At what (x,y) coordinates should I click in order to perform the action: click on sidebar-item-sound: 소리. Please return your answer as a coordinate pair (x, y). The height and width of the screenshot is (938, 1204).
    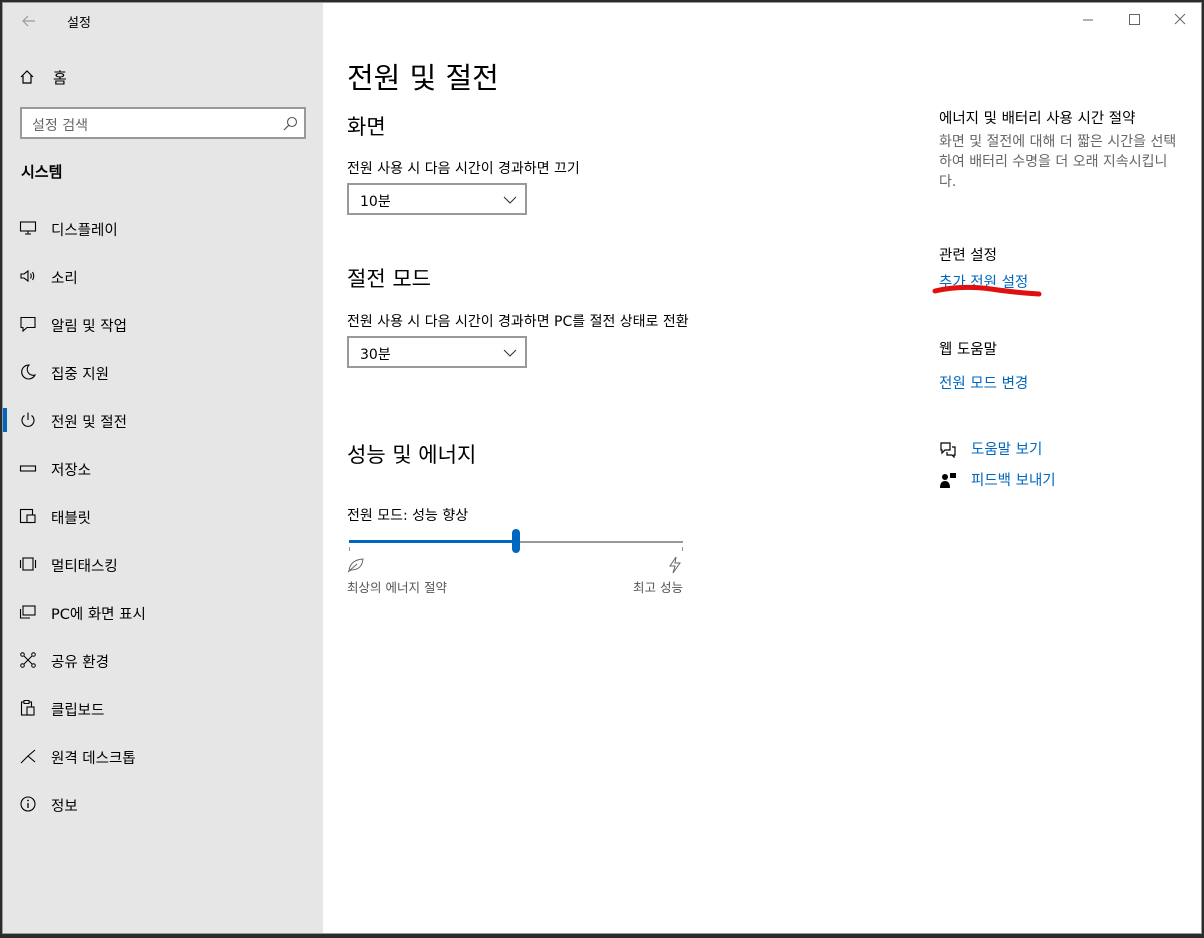
    Looking at the image, I should click on (163, 276).